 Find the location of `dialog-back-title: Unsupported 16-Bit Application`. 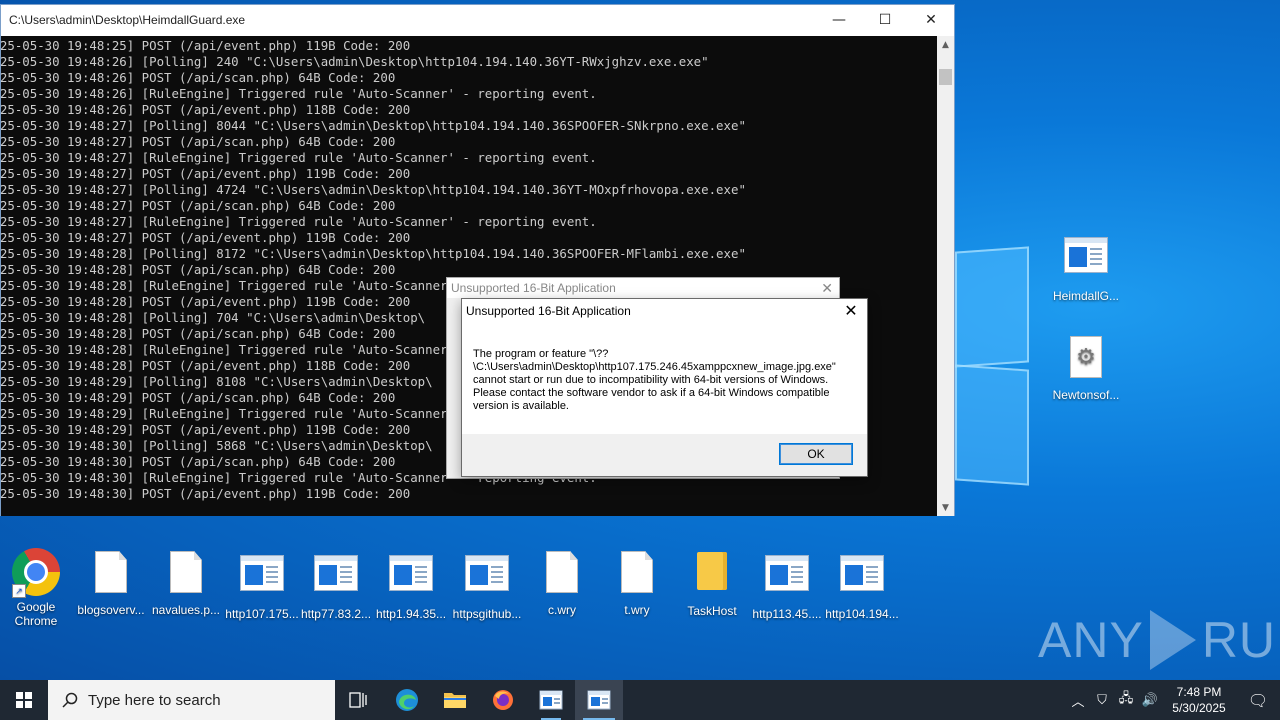

dialog-back-title: Unsupported 16-Bit Application is located at coordinates (533, 288).